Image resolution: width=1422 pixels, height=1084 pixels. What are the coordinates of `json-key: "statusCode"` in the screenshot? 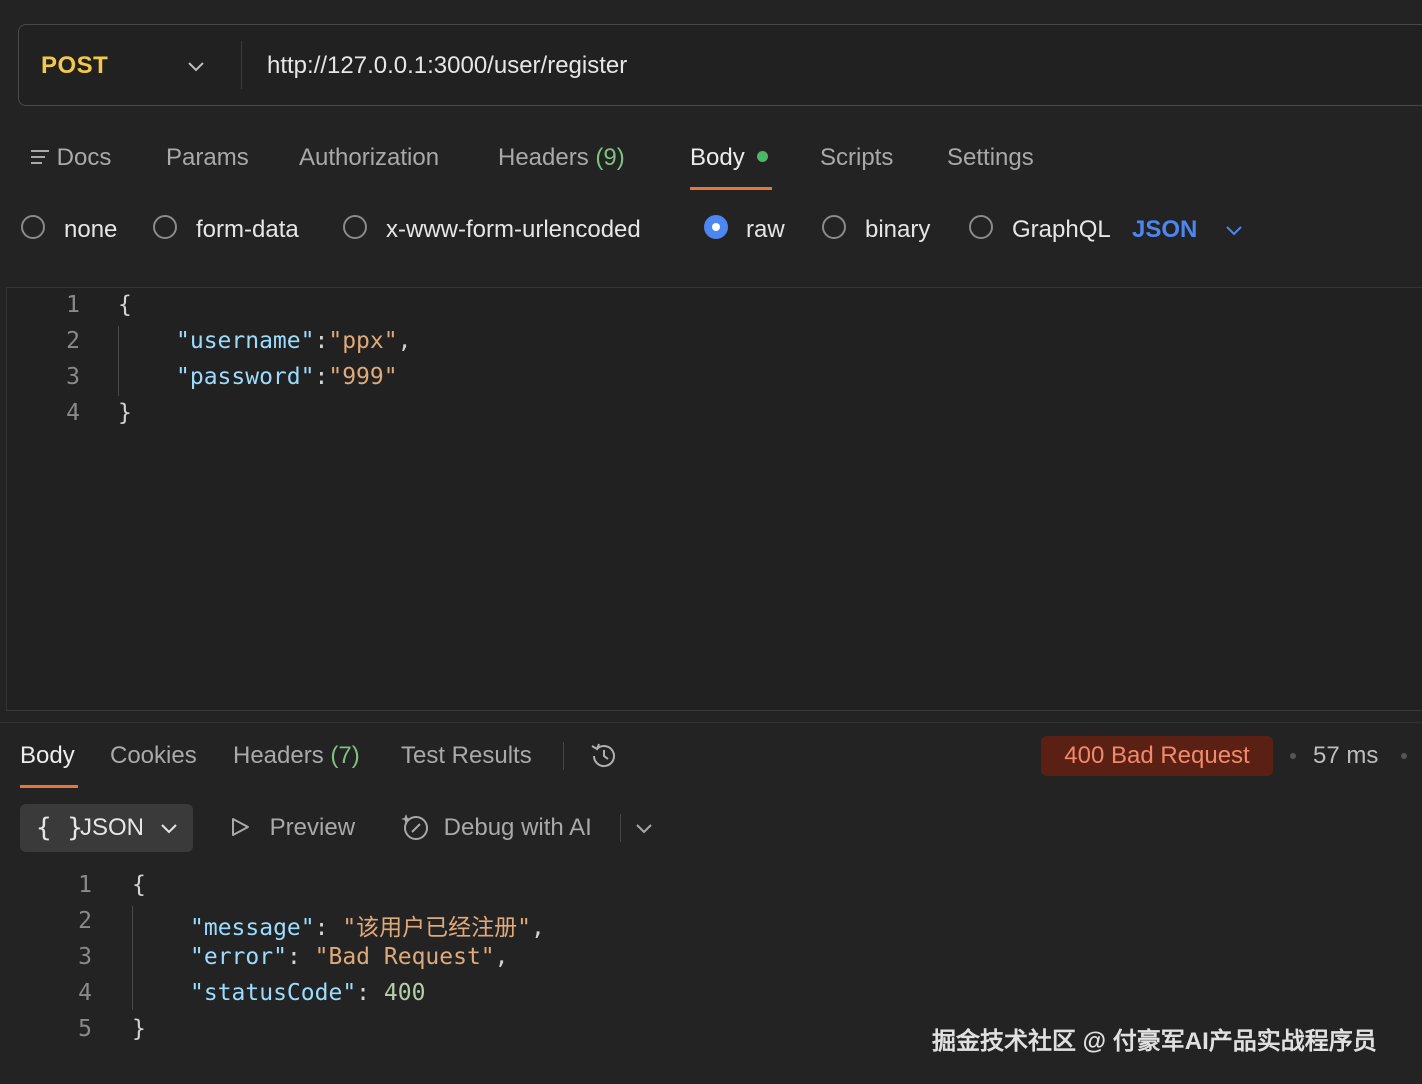 It's located at (273, 993).